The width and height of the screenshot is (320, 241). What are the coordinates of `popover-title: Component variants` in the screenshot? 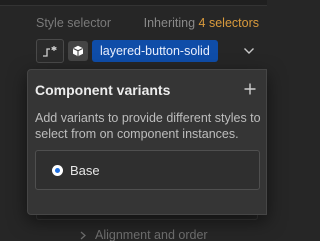 It's located at (103, 90).